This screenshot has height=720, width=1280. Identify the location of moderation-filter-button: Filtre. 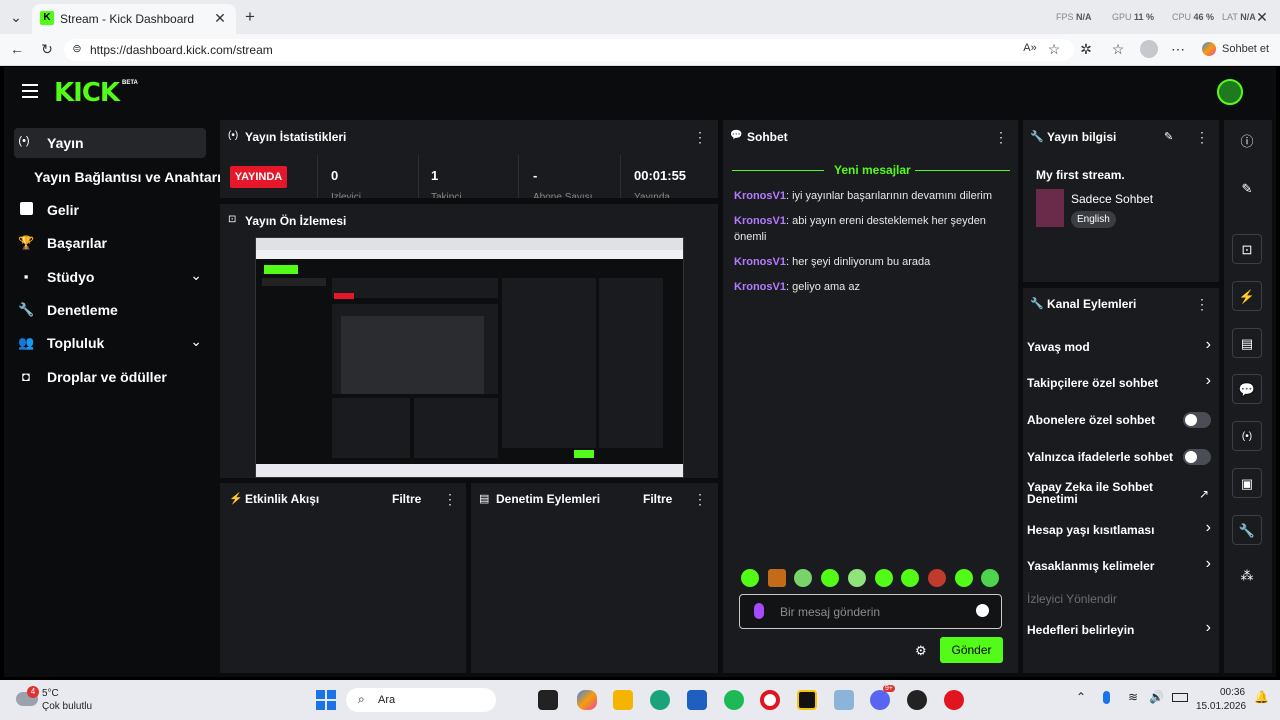
(657, 499).